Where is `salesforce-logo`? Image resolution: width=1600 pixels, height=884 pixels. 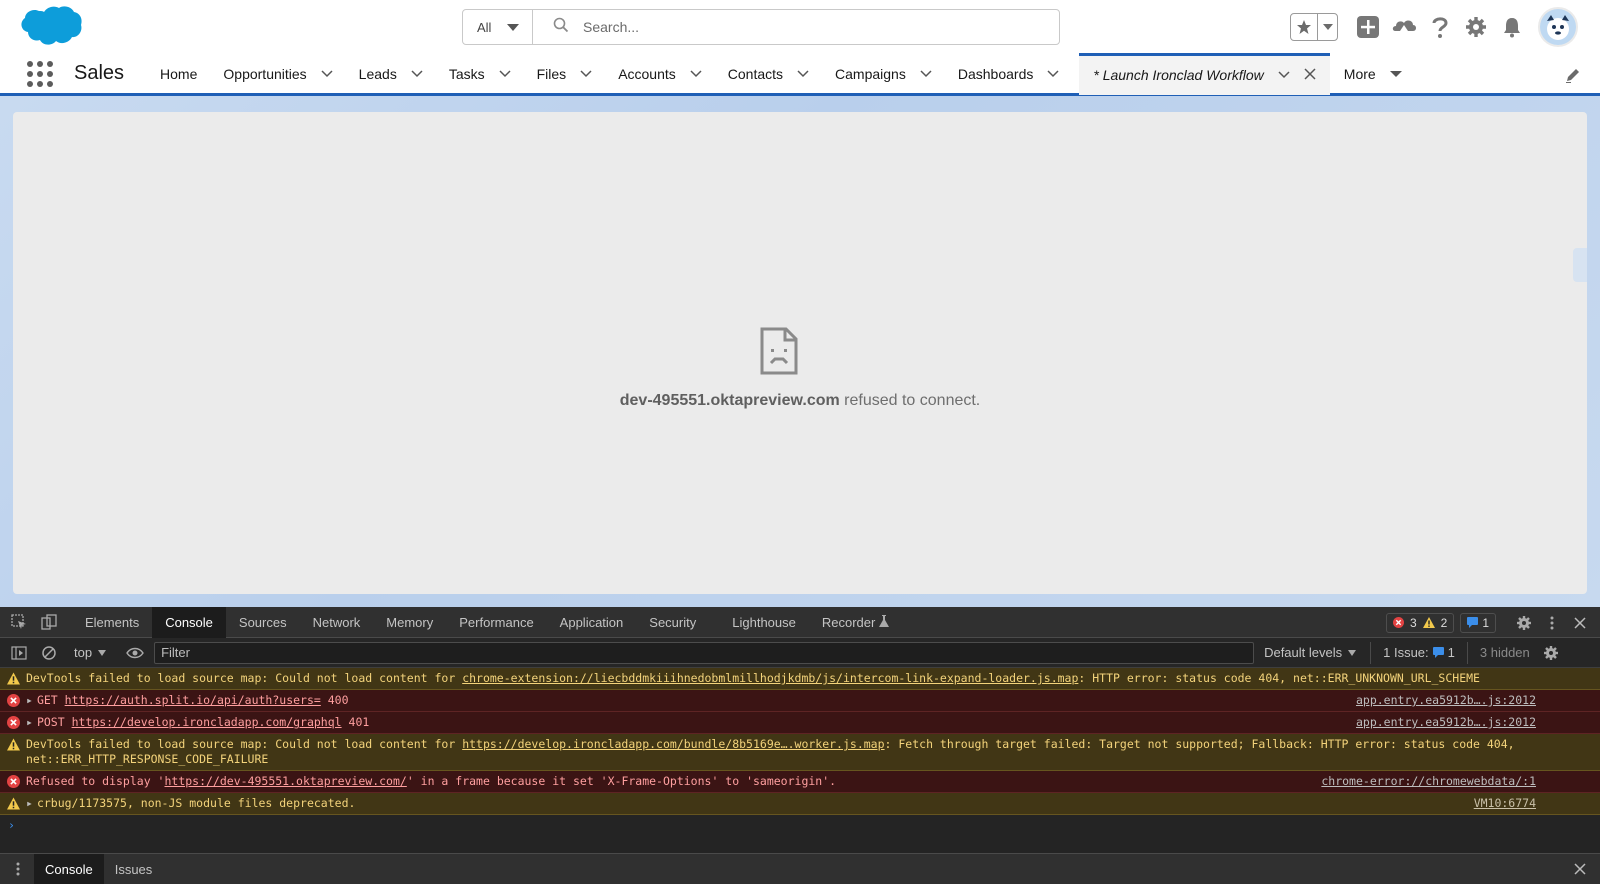 salesforce-logo is located at coordinates (50, 27).